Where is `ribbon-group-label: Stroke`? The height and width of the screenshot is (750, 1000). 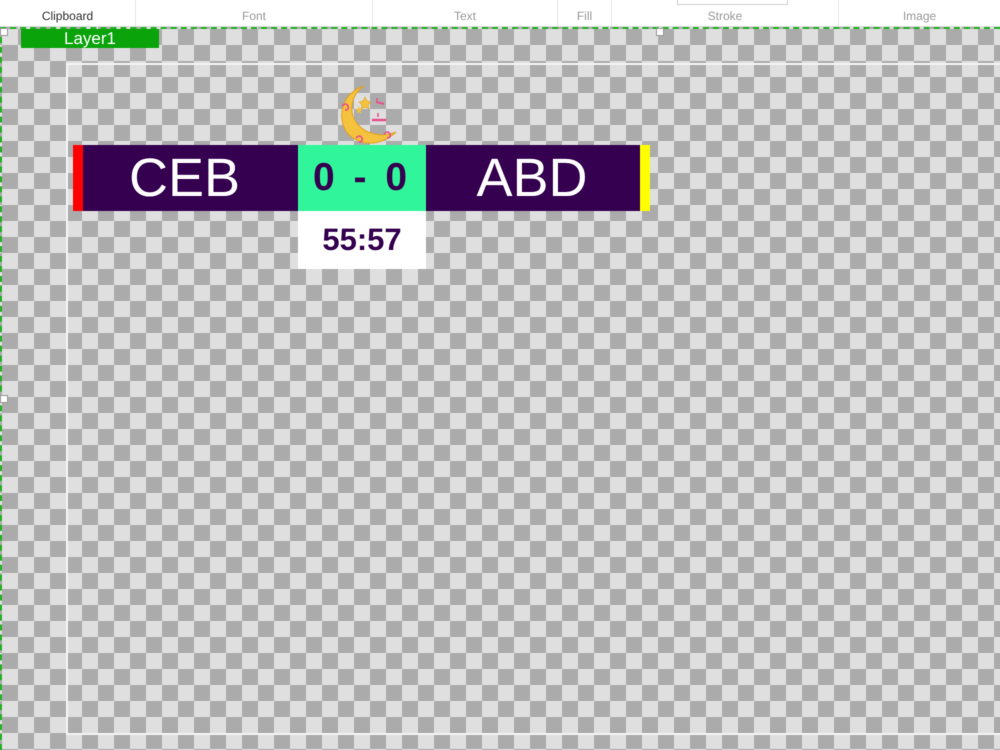 ribbon-group-label: Stroke is located at coordinates (725, 16).